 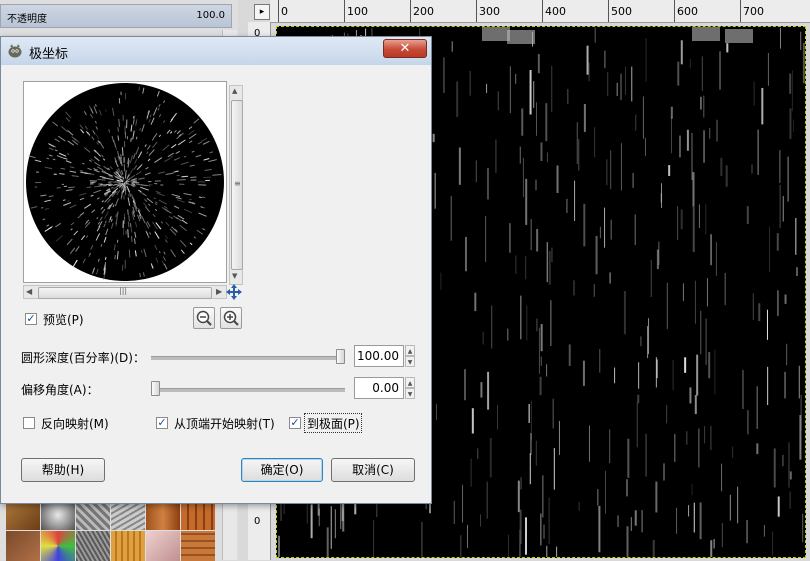 I want to click on reverse-mapping-label: 反向映射(M), so click(x=75, y=423).